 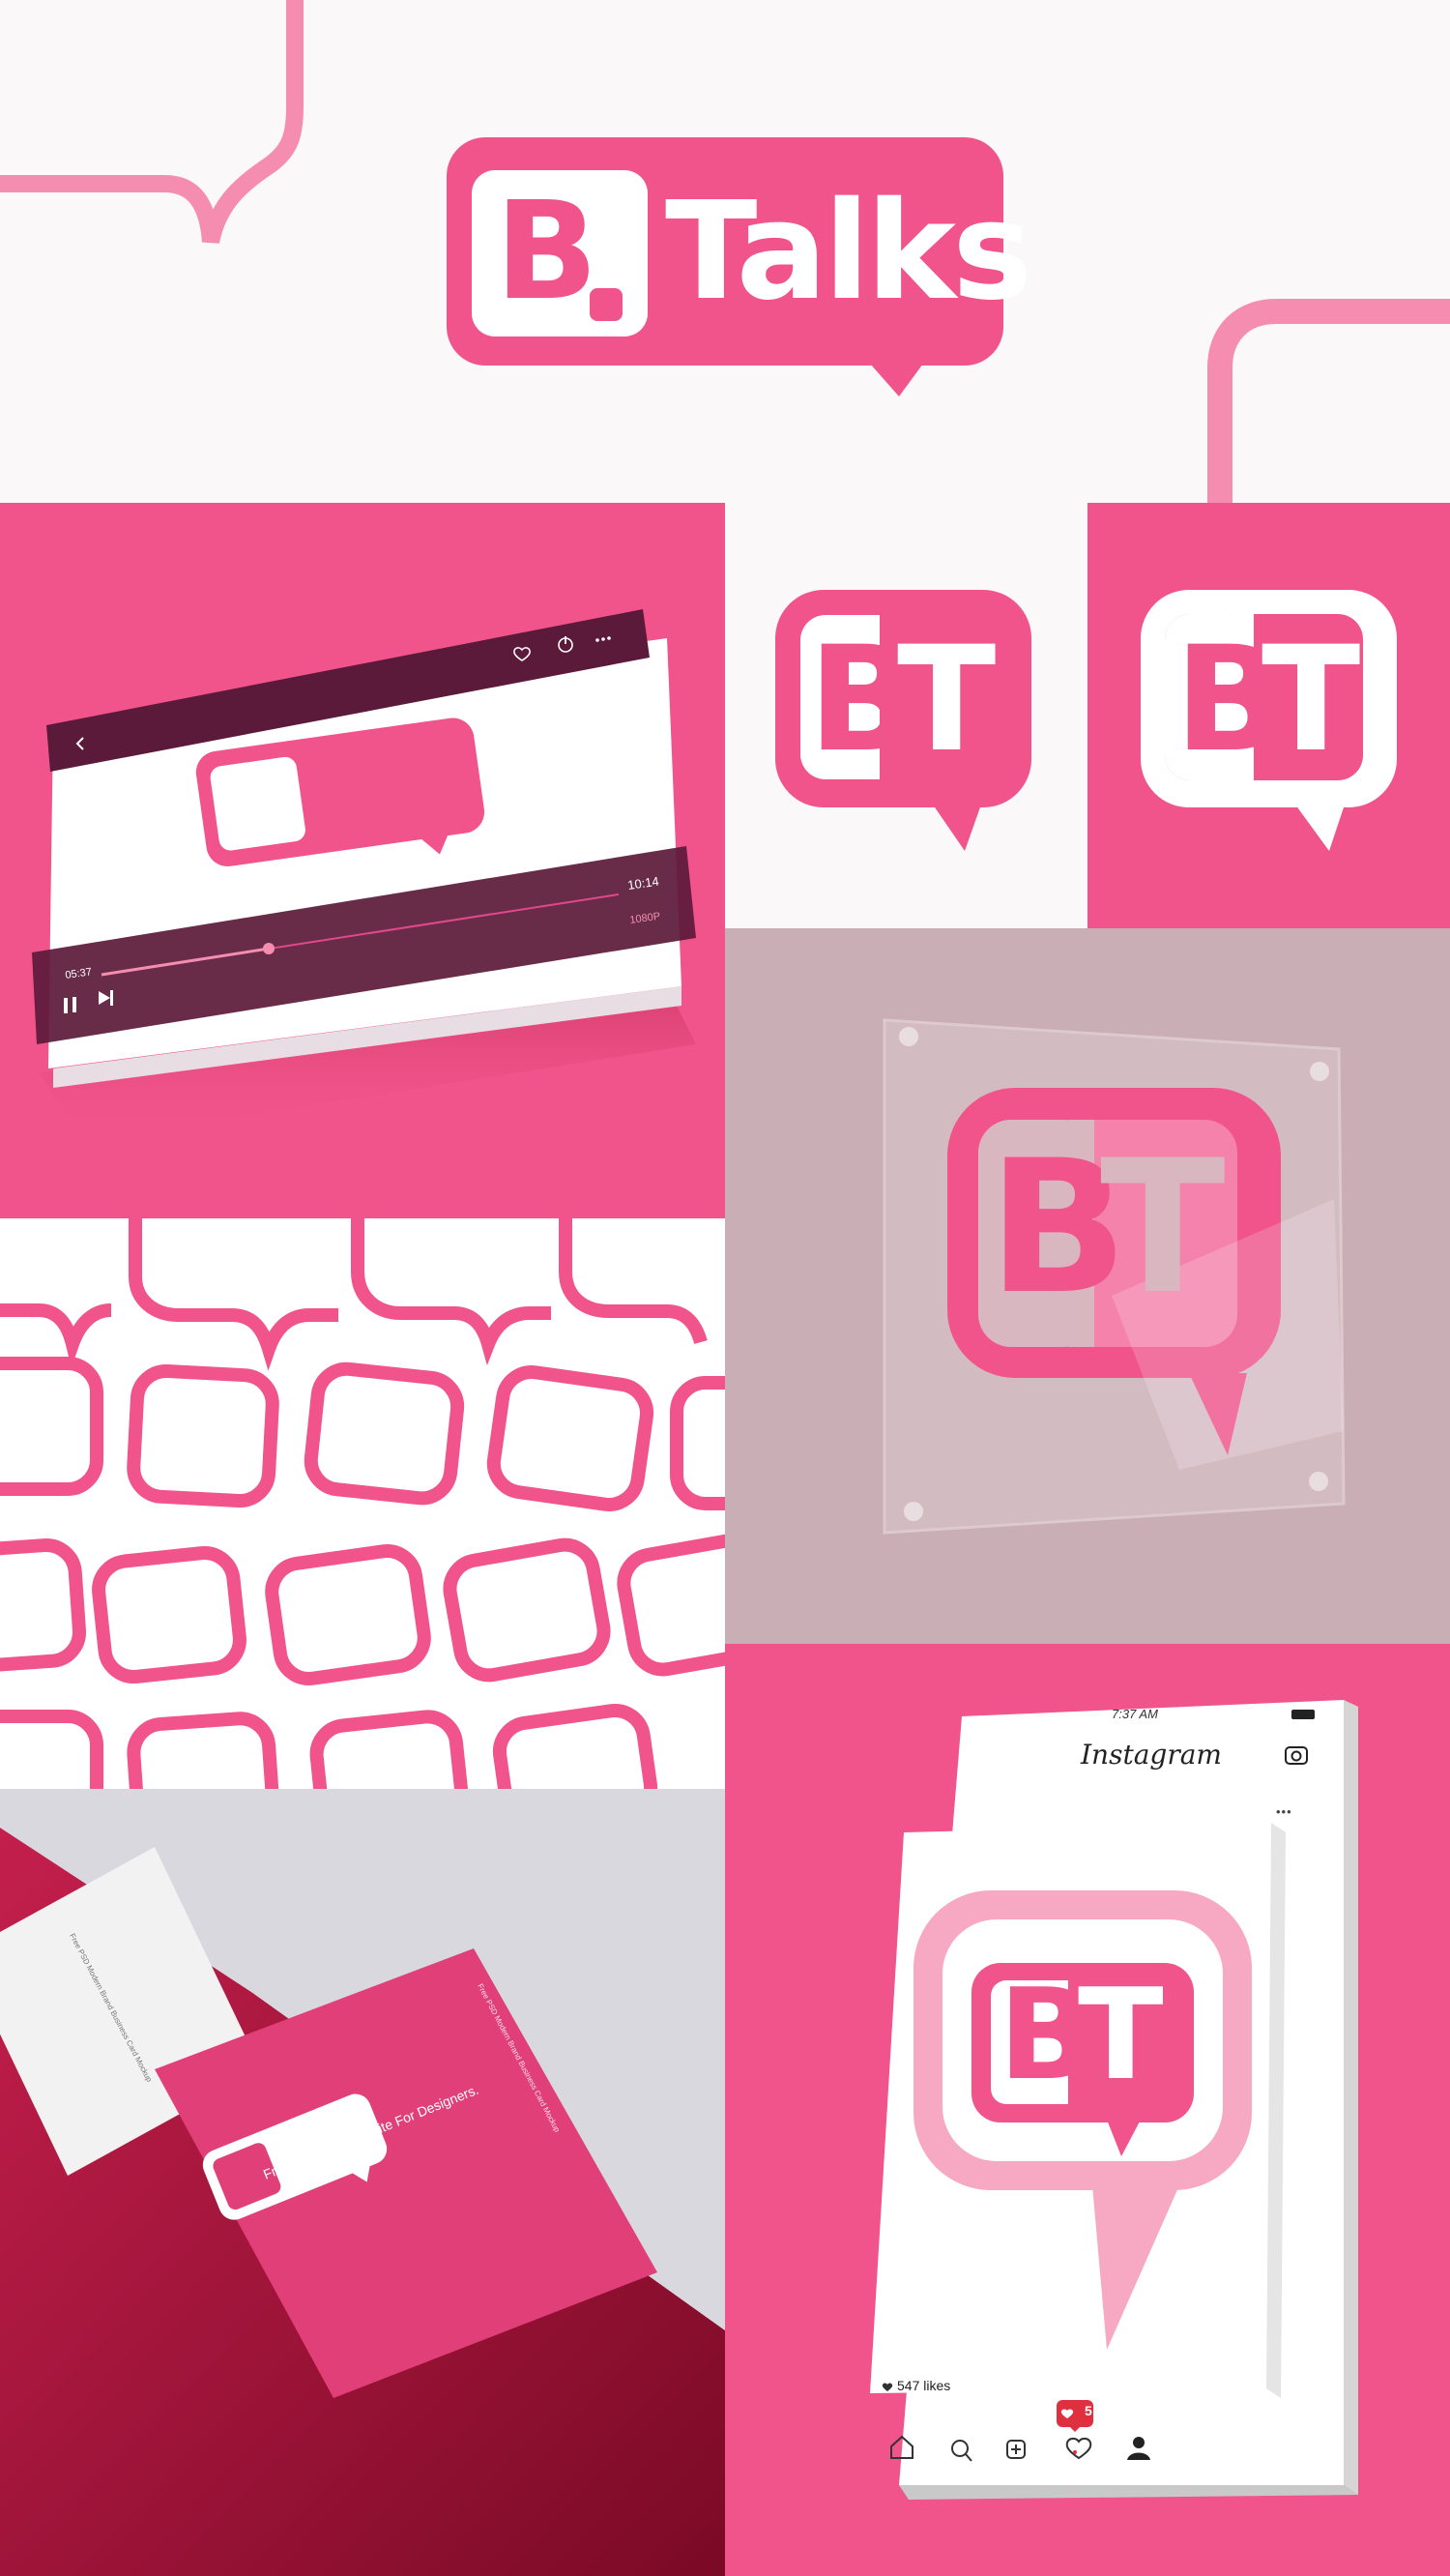 What do you see at coordinates (152, 122) in the screenshot?
I see `speech-line-top-left` at bounding box center [152, 122].